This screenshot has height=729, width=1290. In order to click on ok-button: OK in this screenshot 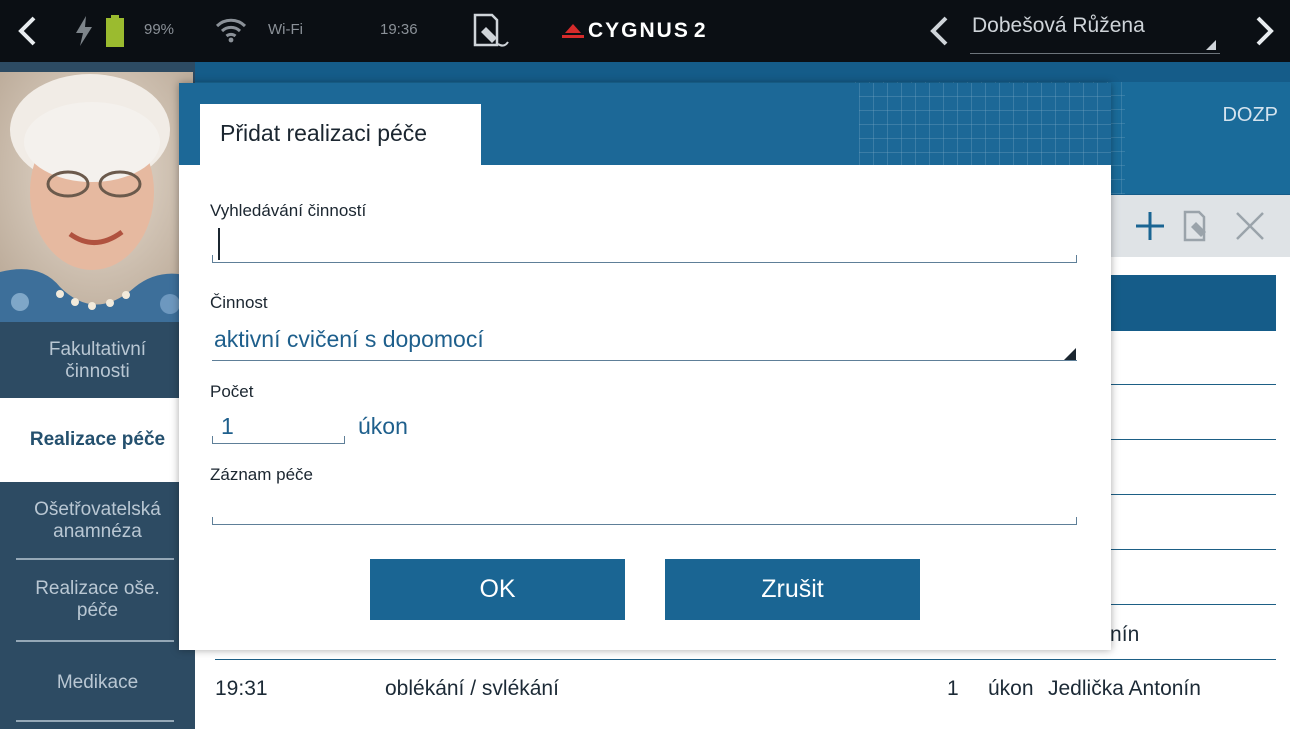, I will do `click(497, 589)`.